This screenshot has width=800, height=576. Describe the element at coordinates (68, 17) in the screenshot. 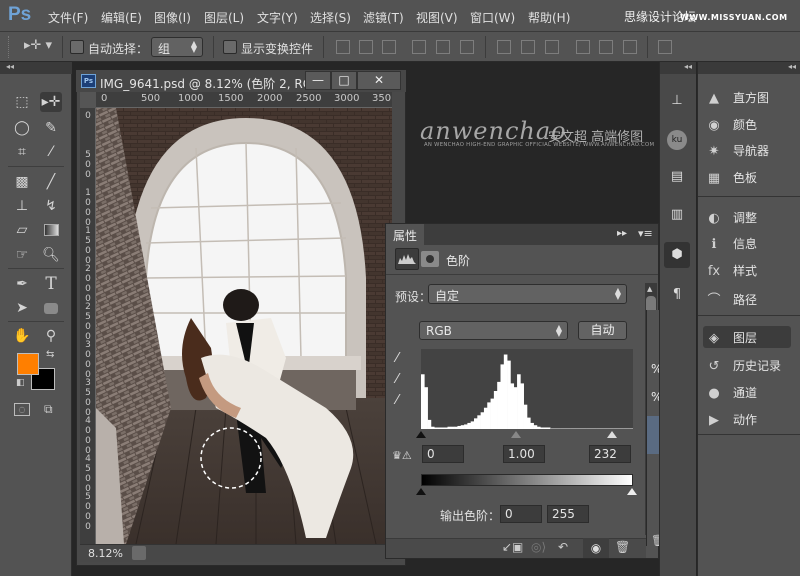

I see `menu-file: 文件(F)` at that location.